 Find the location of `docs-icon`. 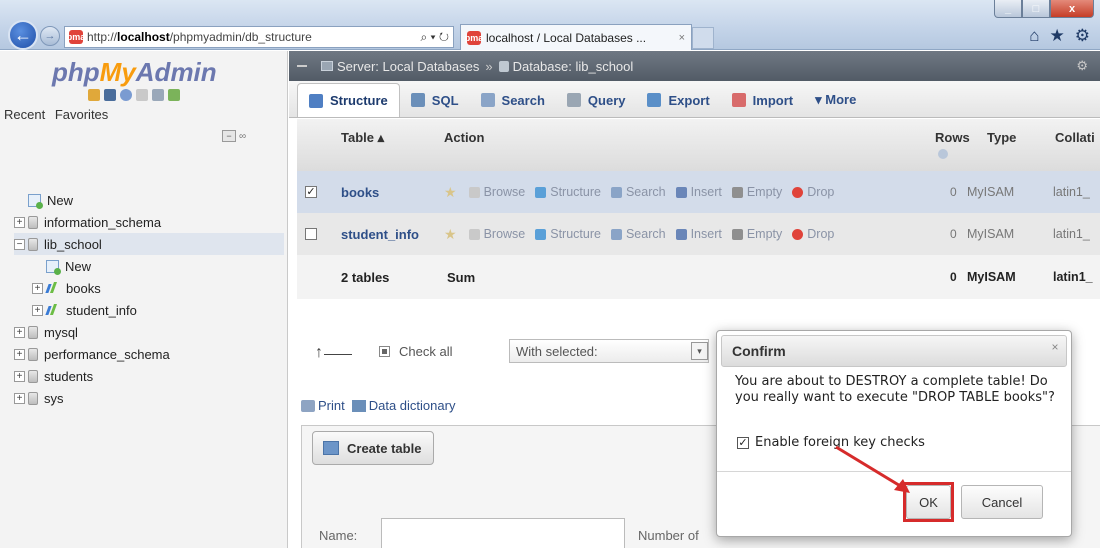

docs-icon is located at coordinates (142, 95).